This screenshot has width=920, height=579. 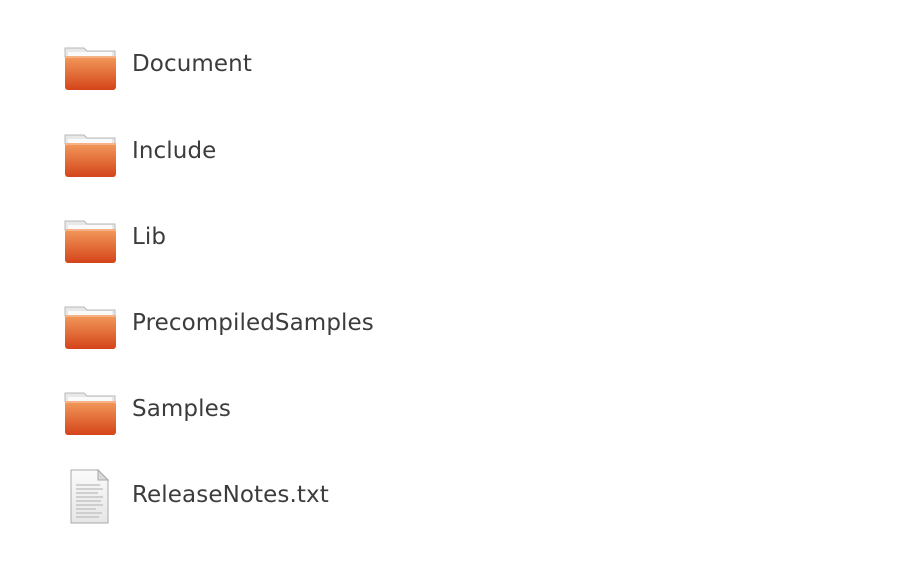 I want to click on file-item-precompiledsamples: PrecompiledSamples, so click(x=270, y=323).